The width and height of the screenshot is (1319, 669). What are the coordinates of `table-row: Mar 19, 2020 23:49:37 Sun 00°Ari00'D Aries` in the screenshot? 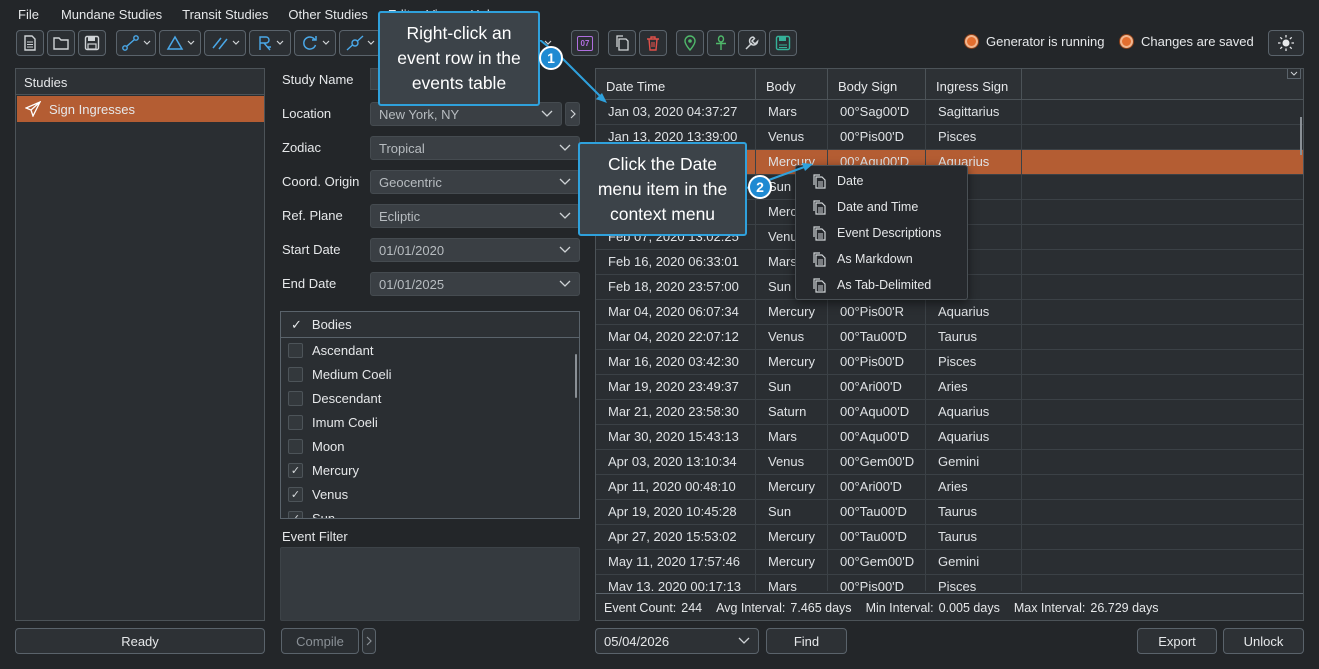 It's located at (949, 387).